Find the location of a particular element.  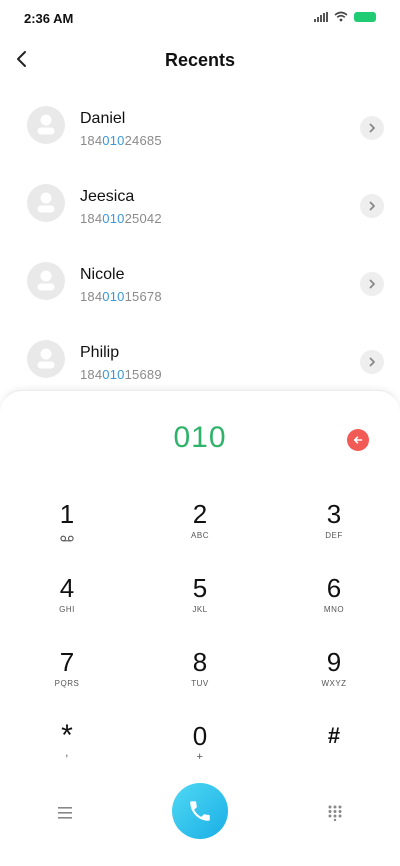

bottom-action-bar is located at coordinates (200, 813).